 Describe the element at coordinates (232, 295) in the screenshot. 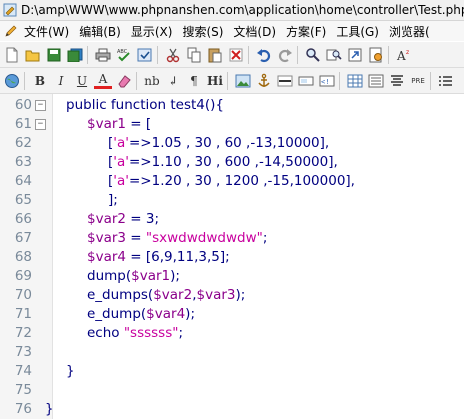

I see `code-line: 70 e_dumps($var2,$var3);` at that location.